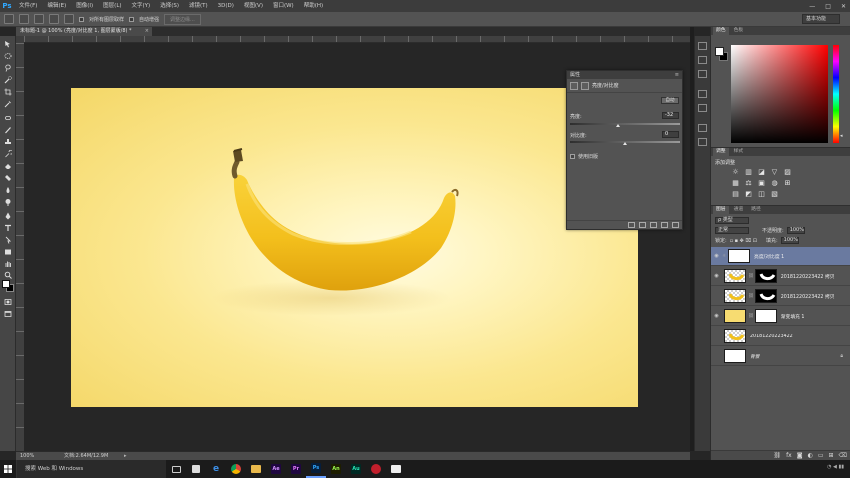  What do you see at coordinates (8, 216) in the screenshot?
I see `pen-tool-icon` at bounding box center [8, 216].